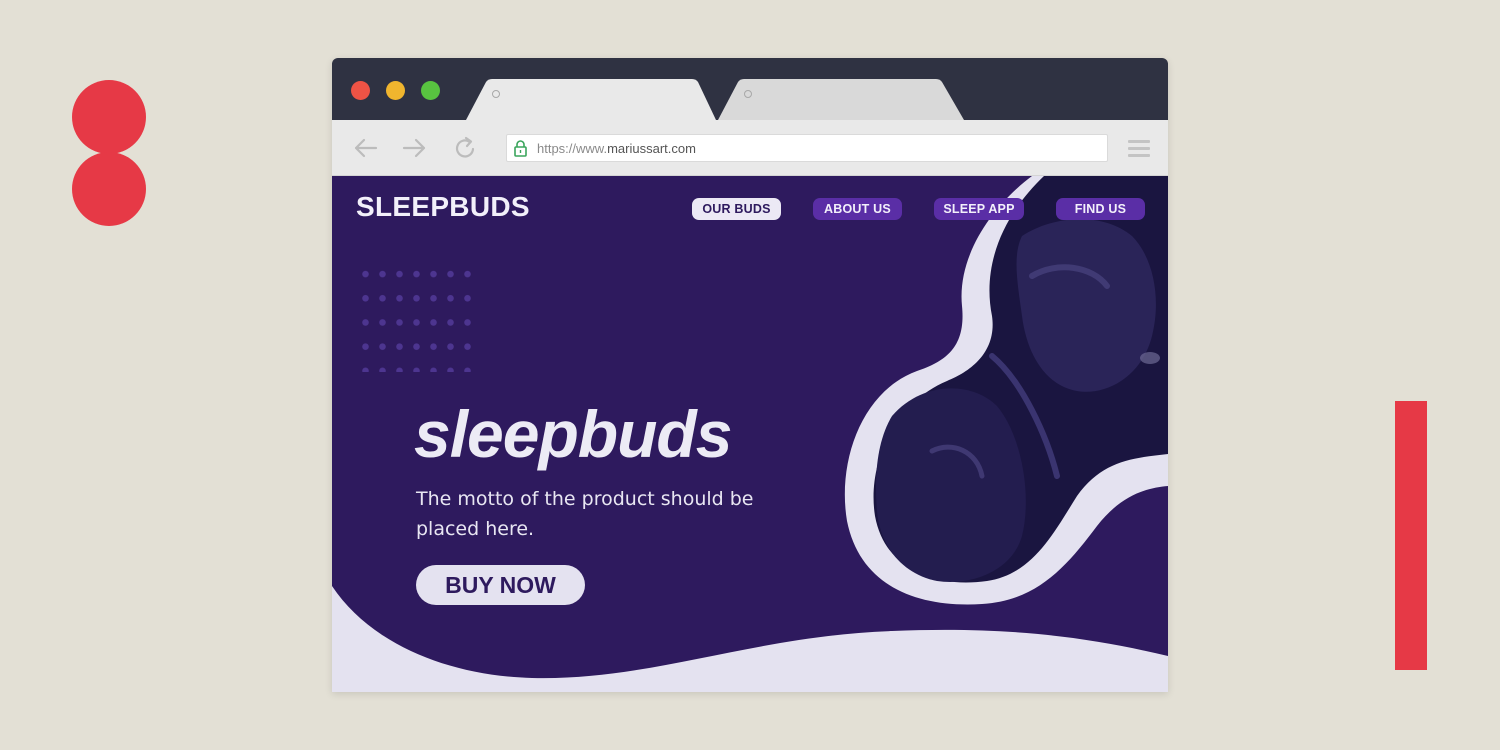 The image size is (1500, 750). I want to click on url-text: https://www.mariussart.com, so click(616, 148).